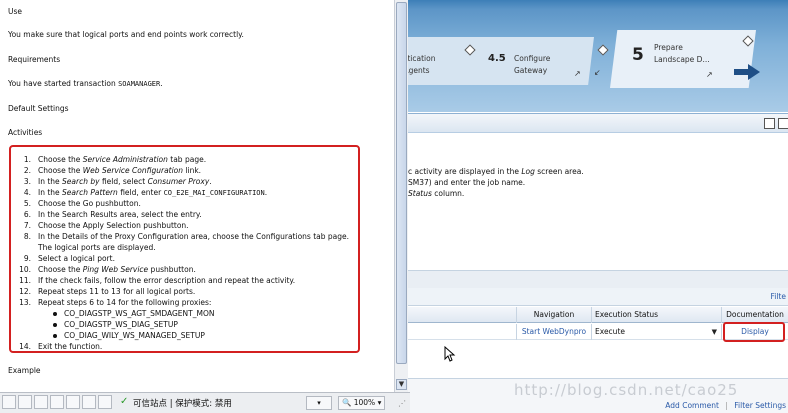  What do you see at coordinates (783, 123) in the screenshot?
I see `panel-minimize-icon` at bounding box center [783, 123].